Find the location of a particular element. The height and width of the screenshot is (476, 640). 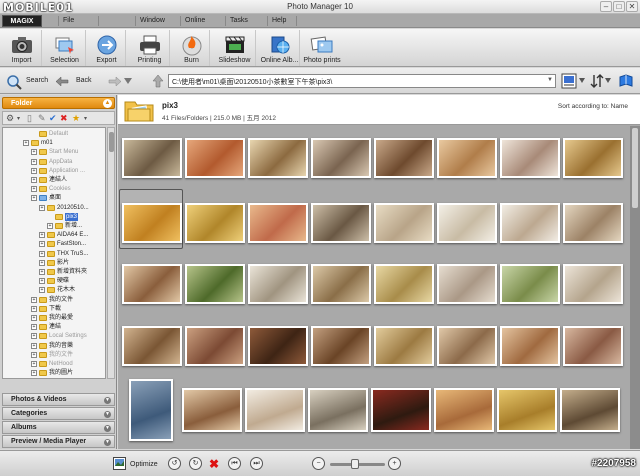

folder-tree-item: Default is located at coordinates (49, 134).